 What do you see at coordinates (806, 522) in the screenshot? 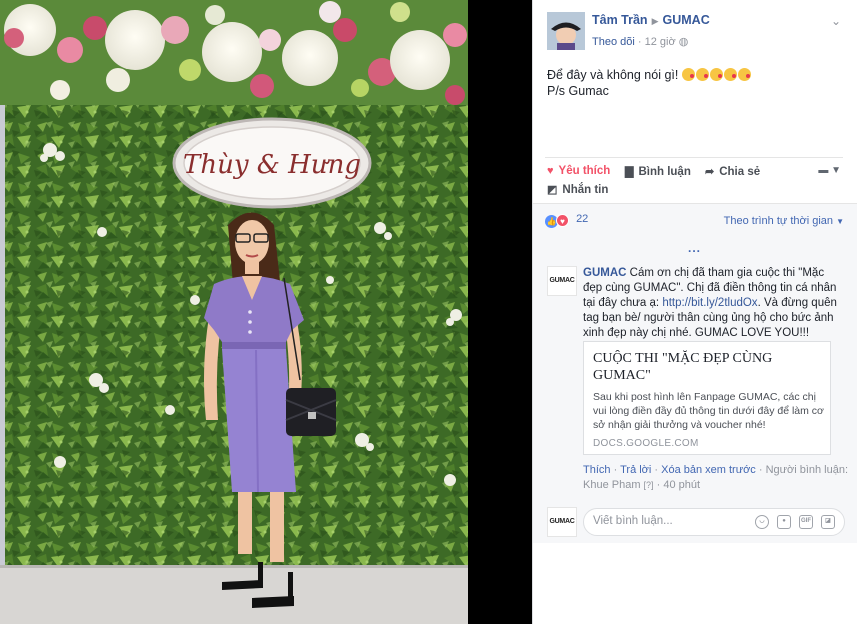
I see `gif-icon: GIF` at bounding box center [806, 522].